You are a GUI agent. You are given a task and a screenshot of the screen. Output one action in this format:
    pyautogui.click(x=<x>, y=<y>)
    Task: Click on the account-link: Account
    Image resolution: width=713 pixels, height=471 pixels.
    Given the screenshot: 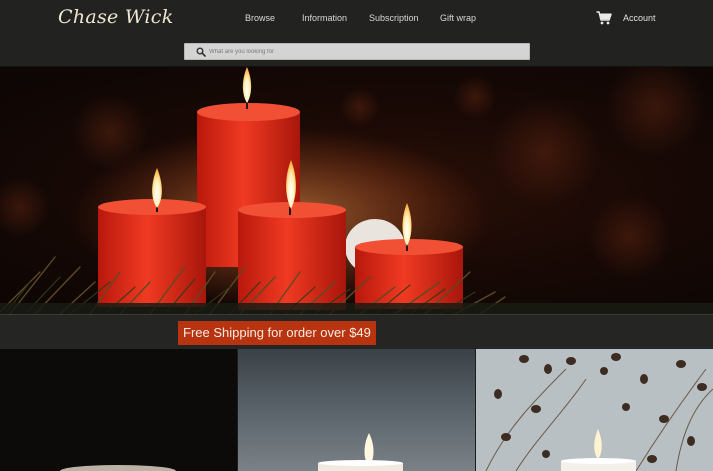 What is the action you would take?
    pyautogui.click(x=639, y=18)
    